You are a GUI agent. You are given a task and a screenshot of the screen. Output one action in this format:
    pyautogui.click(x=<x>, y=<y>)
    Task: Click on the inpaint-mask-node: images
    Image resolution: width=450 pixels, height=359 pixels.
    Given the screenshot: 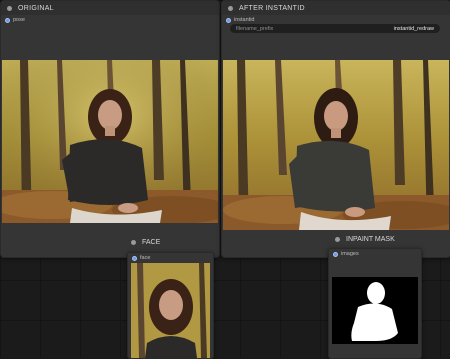 What is the action you would take?
    pyautogui.click(x=375, y=303)
    